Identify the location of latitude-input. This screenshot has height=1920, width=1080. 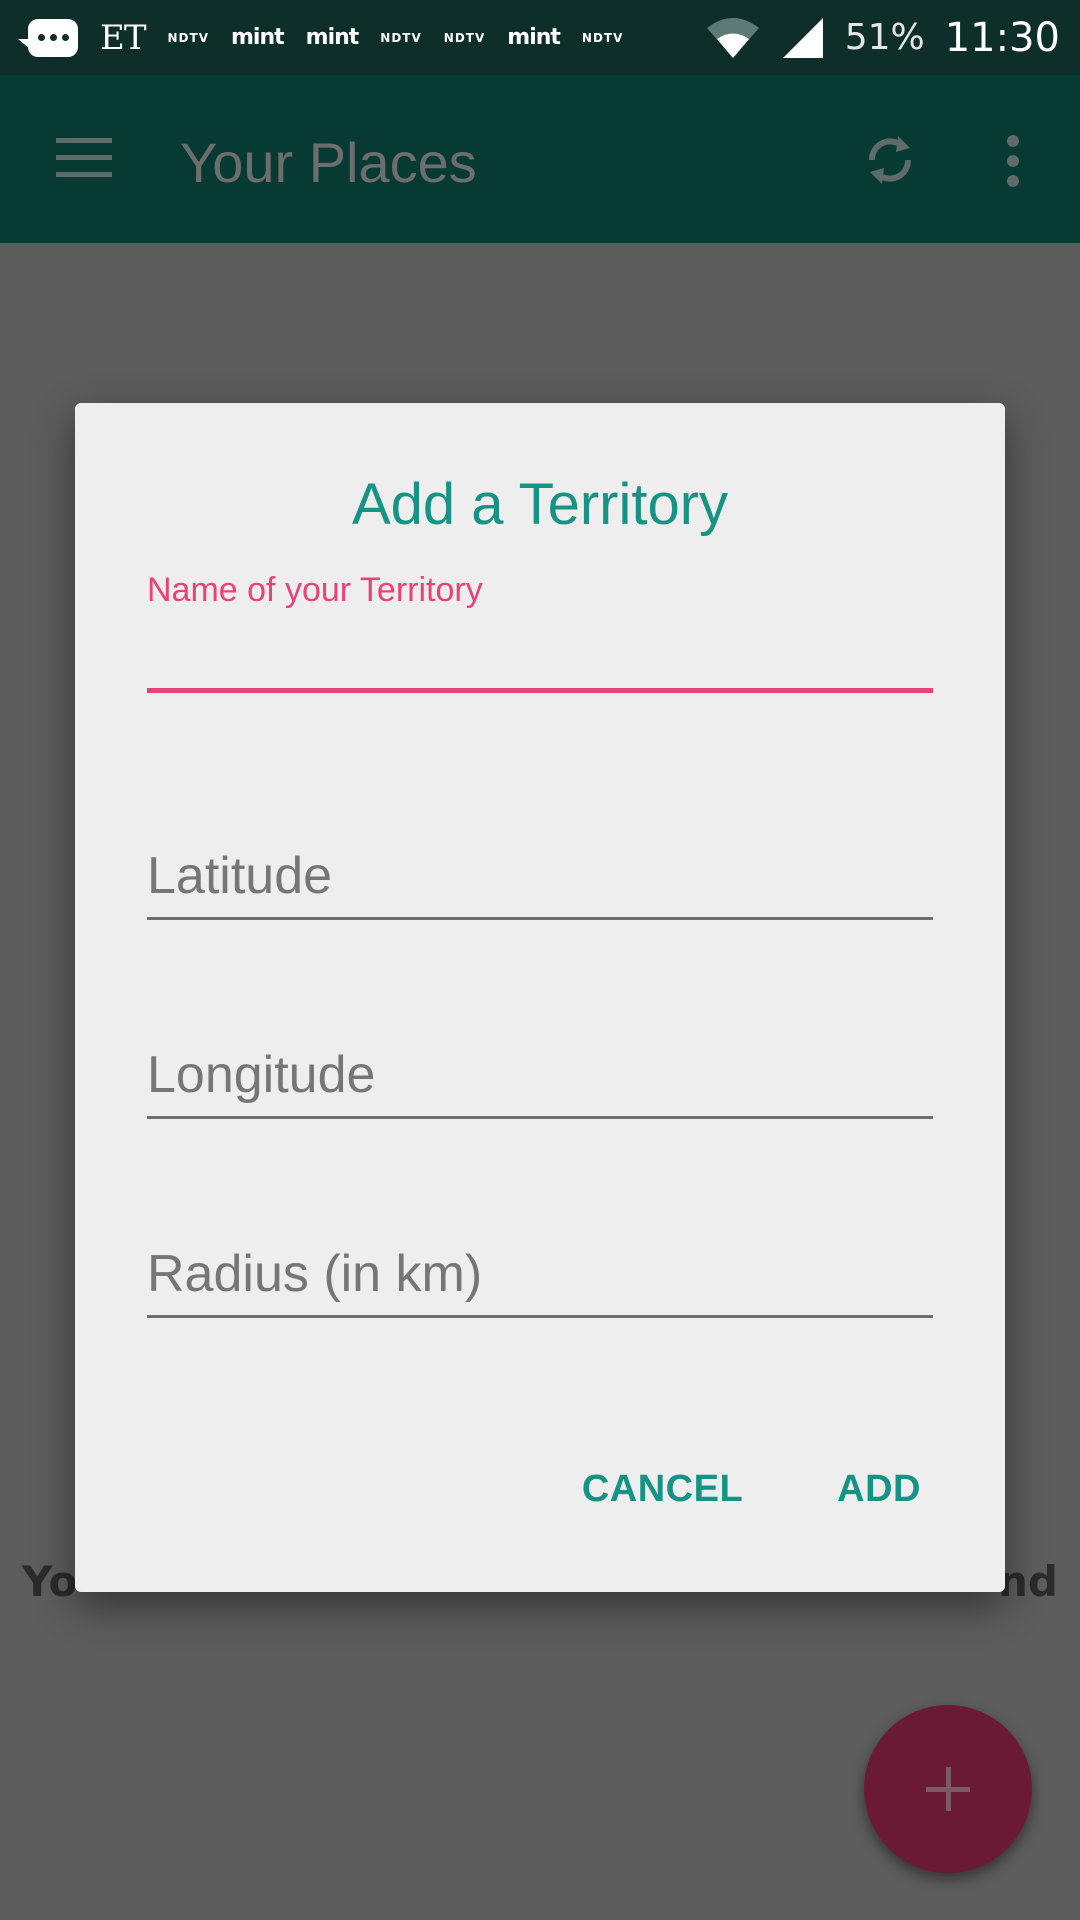
(540, 876).